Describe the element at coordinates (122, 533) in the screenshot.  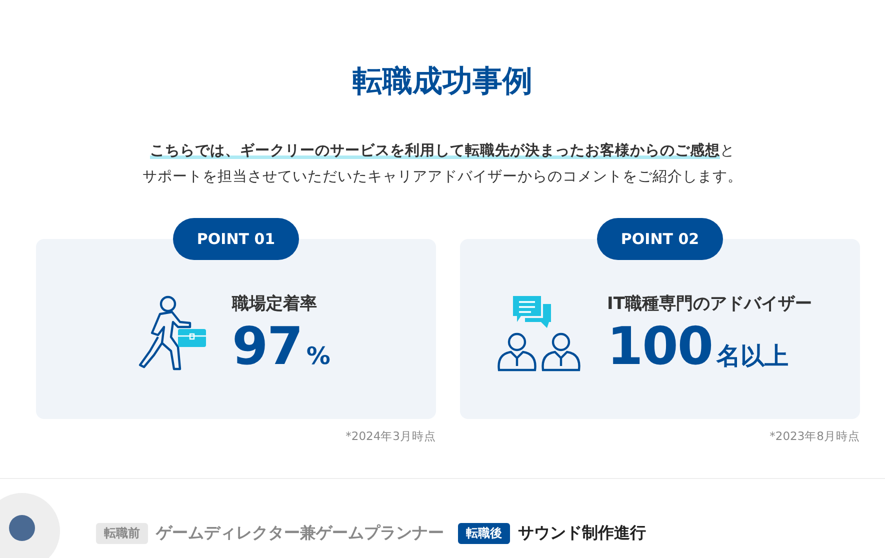
I see `before-tag: 転職前` at that location.